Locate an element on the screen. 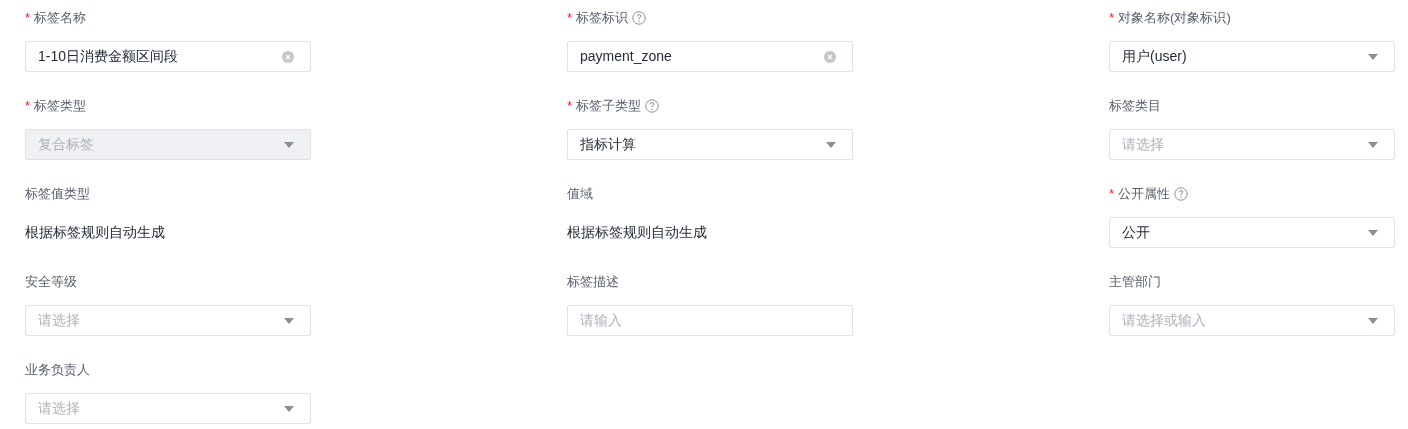 The image size is (1408, 429). field-label: 标签名称 is located at coordinates (60, 18).